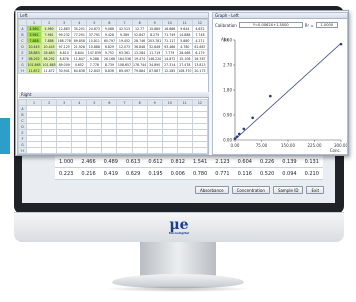 Image resolution: width=356 pixels, height=302 pixels. What do you see at coordinates (235, 145) in the screenshot?
I see `x-tick-label: 0.00` at bounding box center [235, 145].